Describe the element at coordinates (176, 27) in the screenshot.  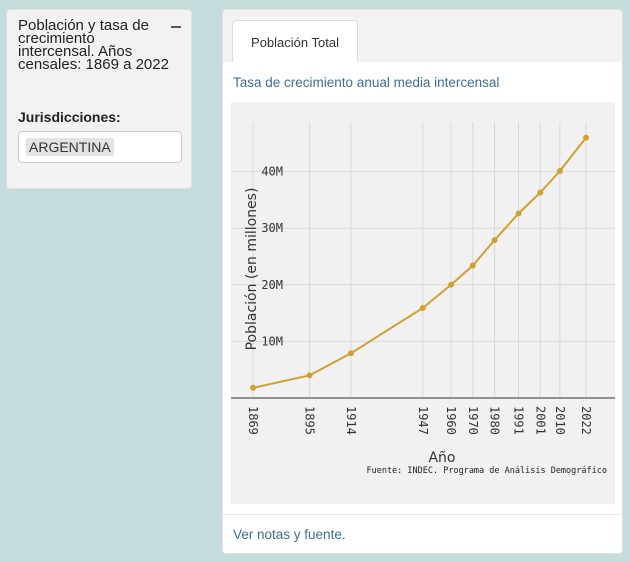
I see `minus-icon` at that location.